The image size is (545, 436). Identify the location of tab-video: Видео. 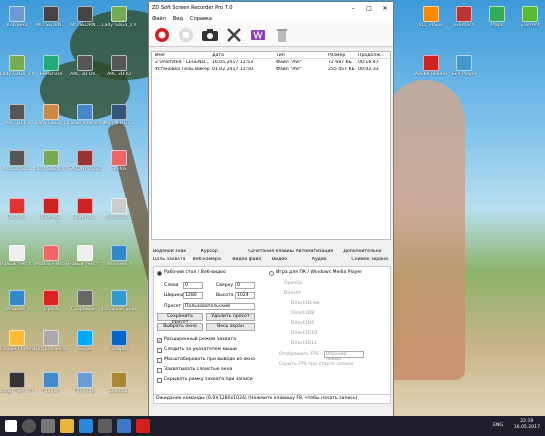
(292, 259).